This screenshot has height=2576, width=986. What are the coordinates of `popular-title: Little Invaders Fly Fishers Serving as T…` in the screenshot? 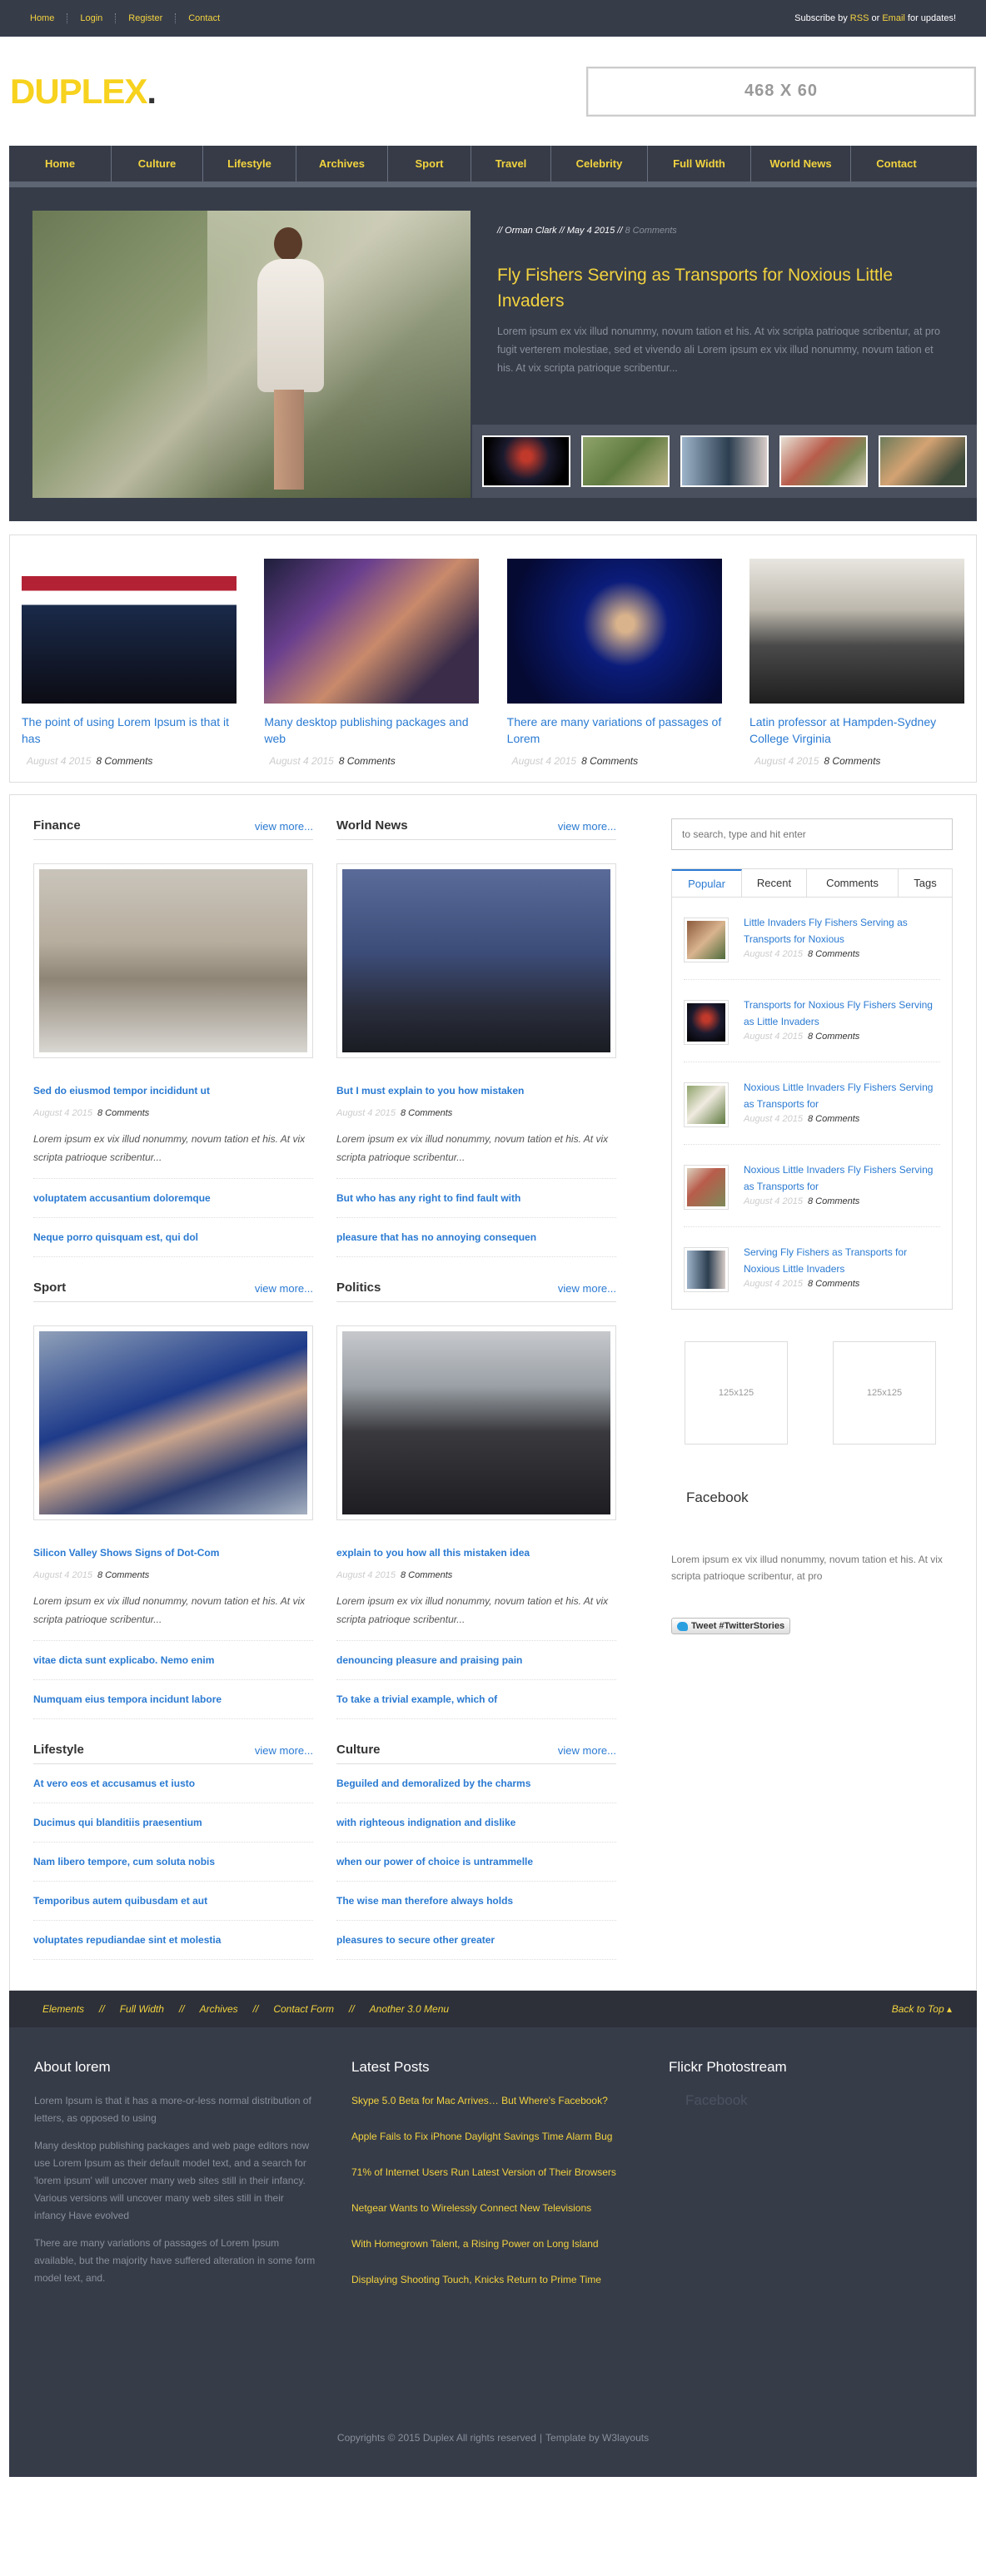 It's located at (842, 930).